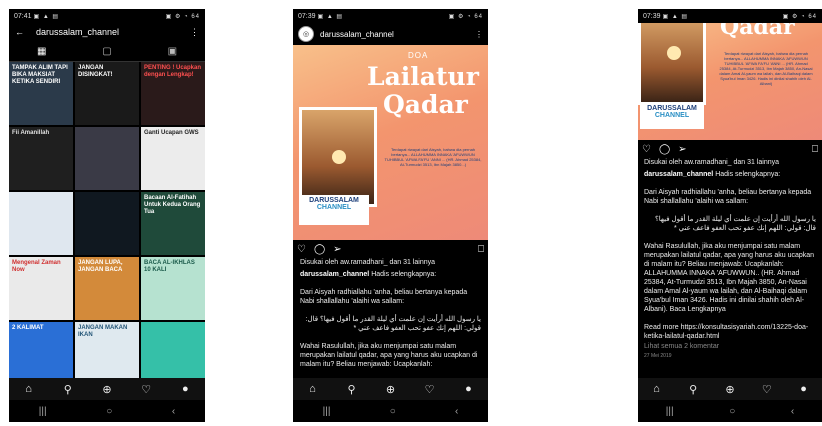  What do you see at coordinates (390, 249) in the screenshot?
I see `post-actions: ♡ ◯ ➢ ⎕` at bounding box center [390, 249].